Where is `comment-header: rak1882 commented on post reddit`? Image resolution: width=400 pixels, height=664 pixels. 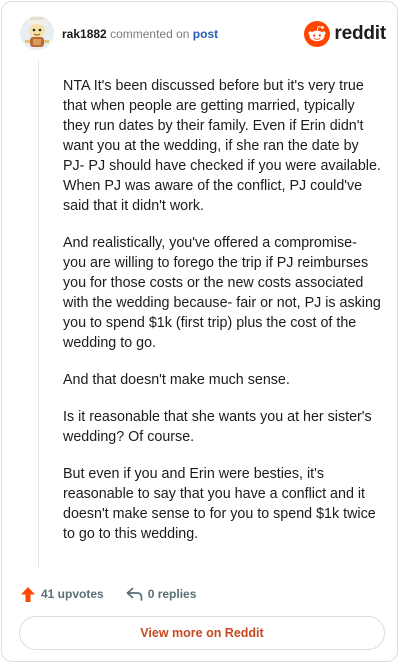
comment-header: rak1882 commented on post reddit is located at coordinates (203, 35).